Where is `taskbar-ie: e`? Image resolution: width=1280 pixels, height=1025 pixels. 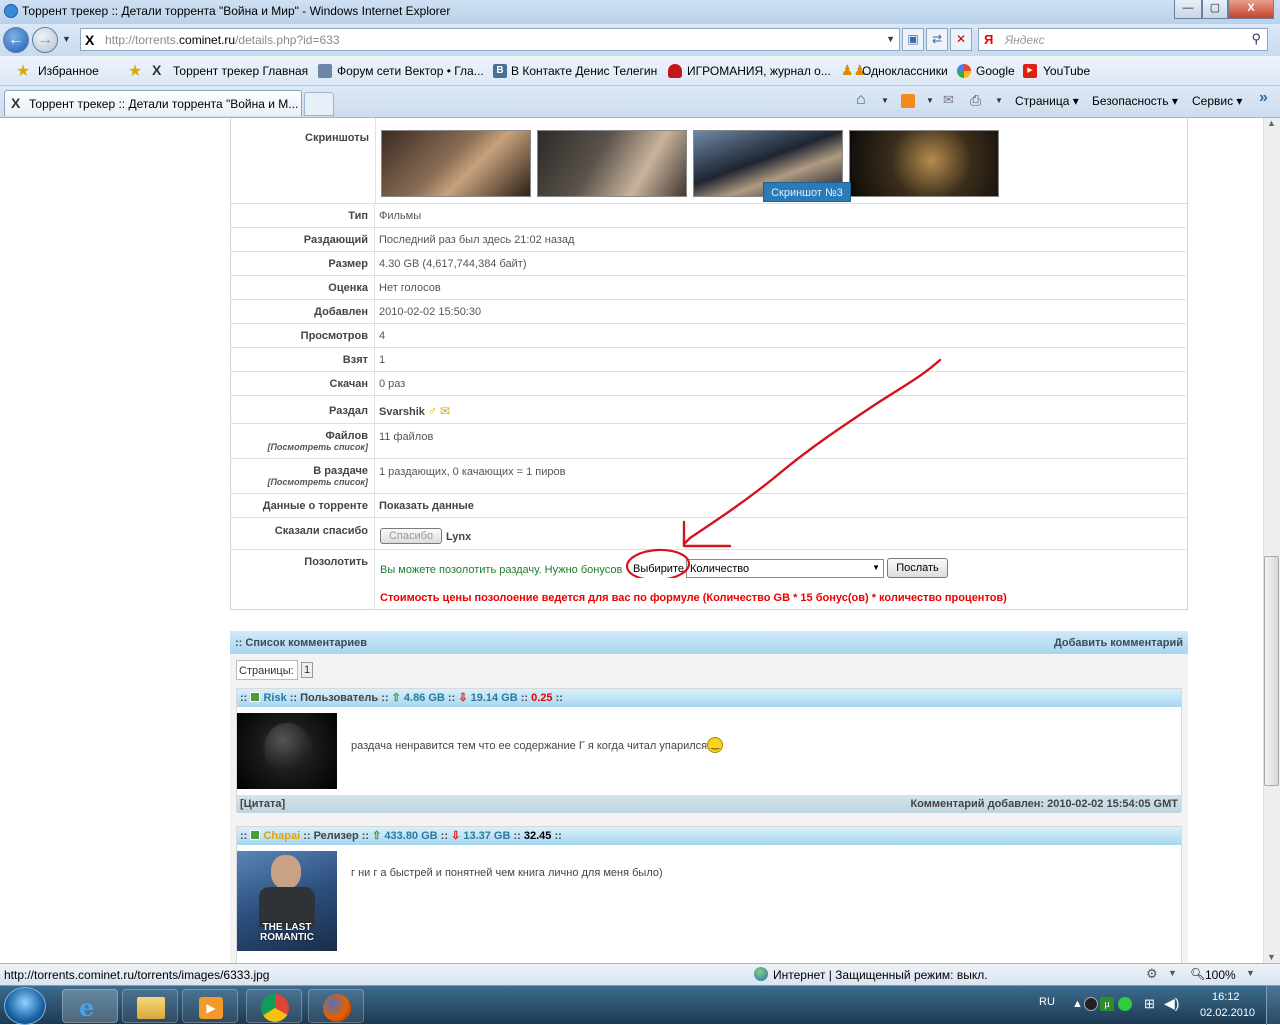
taskbar-ie: e is located at coordinates (90, 1006).